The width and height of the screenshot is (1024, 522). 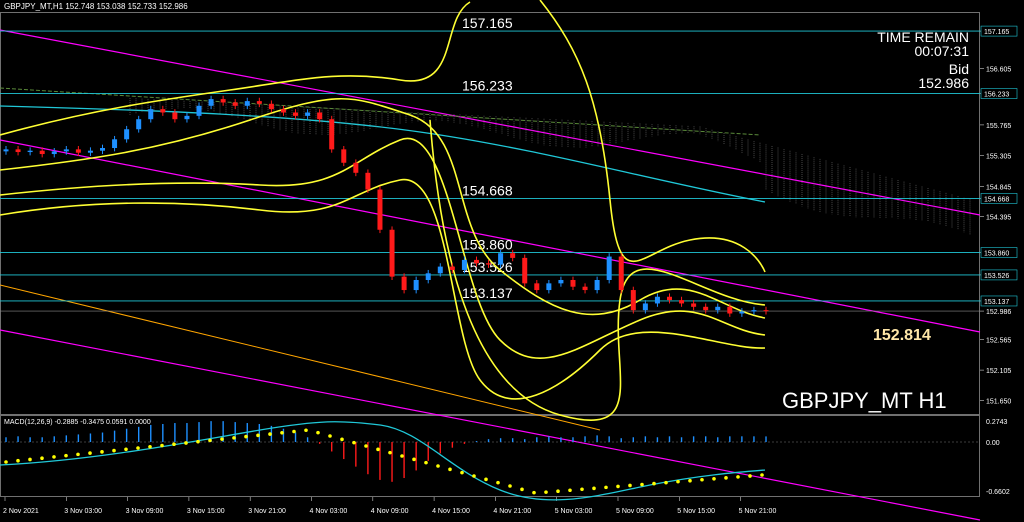 What do you see at coordinates (451, 511) in the screenshot?
I see `time-axis-label: 4 Nov 15:00` at bounding box center [451, 511].